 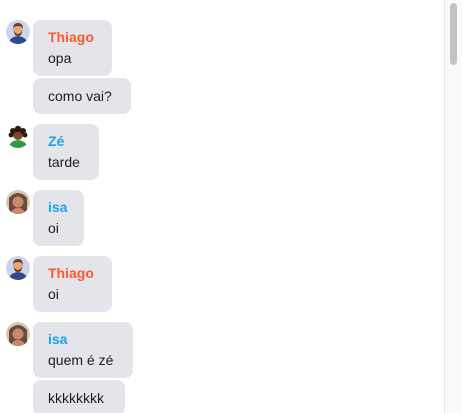 I want to click on ze-avatar-icon, so click(x=18, y=136).